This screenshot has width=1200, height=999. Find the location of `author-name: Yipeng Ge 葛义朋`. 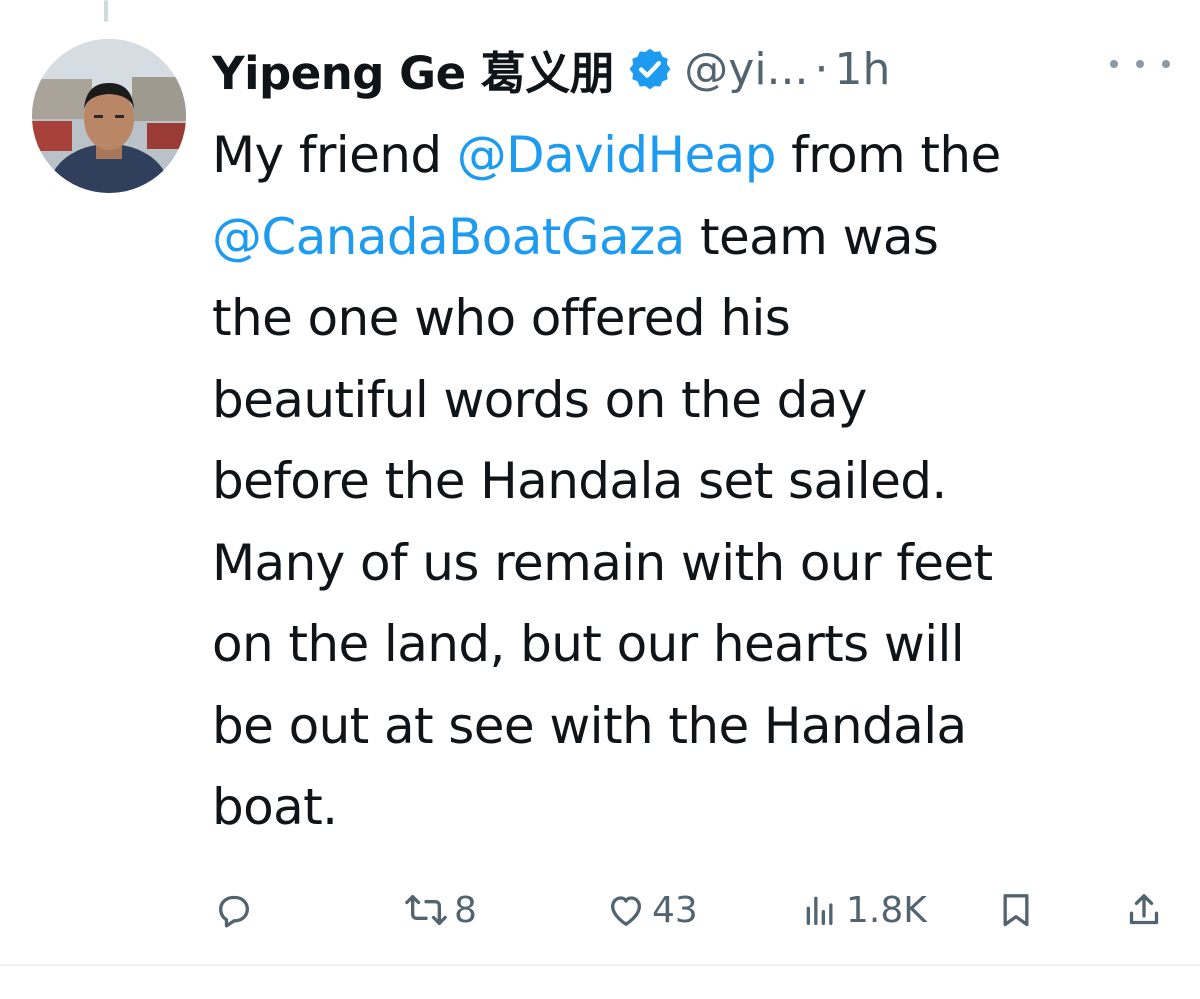

author-name: Yipeng Ge 葛义朋 is located at coordinates (413, 69).